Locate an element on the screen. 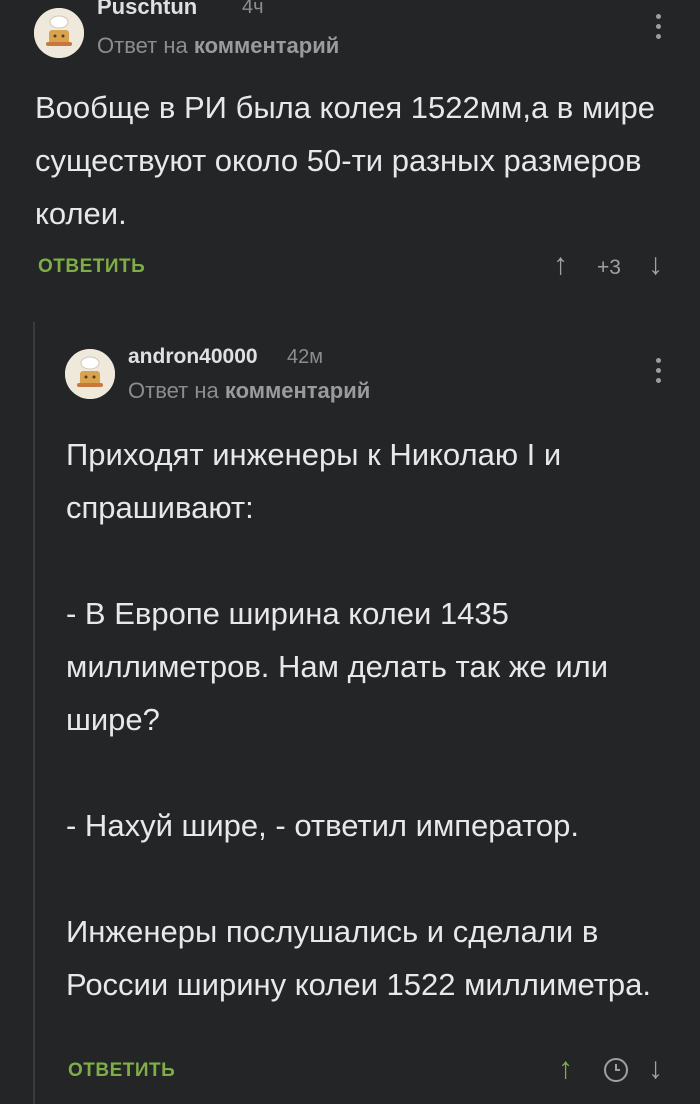  comment-time: 4ч is located at coordinates (253, 9).